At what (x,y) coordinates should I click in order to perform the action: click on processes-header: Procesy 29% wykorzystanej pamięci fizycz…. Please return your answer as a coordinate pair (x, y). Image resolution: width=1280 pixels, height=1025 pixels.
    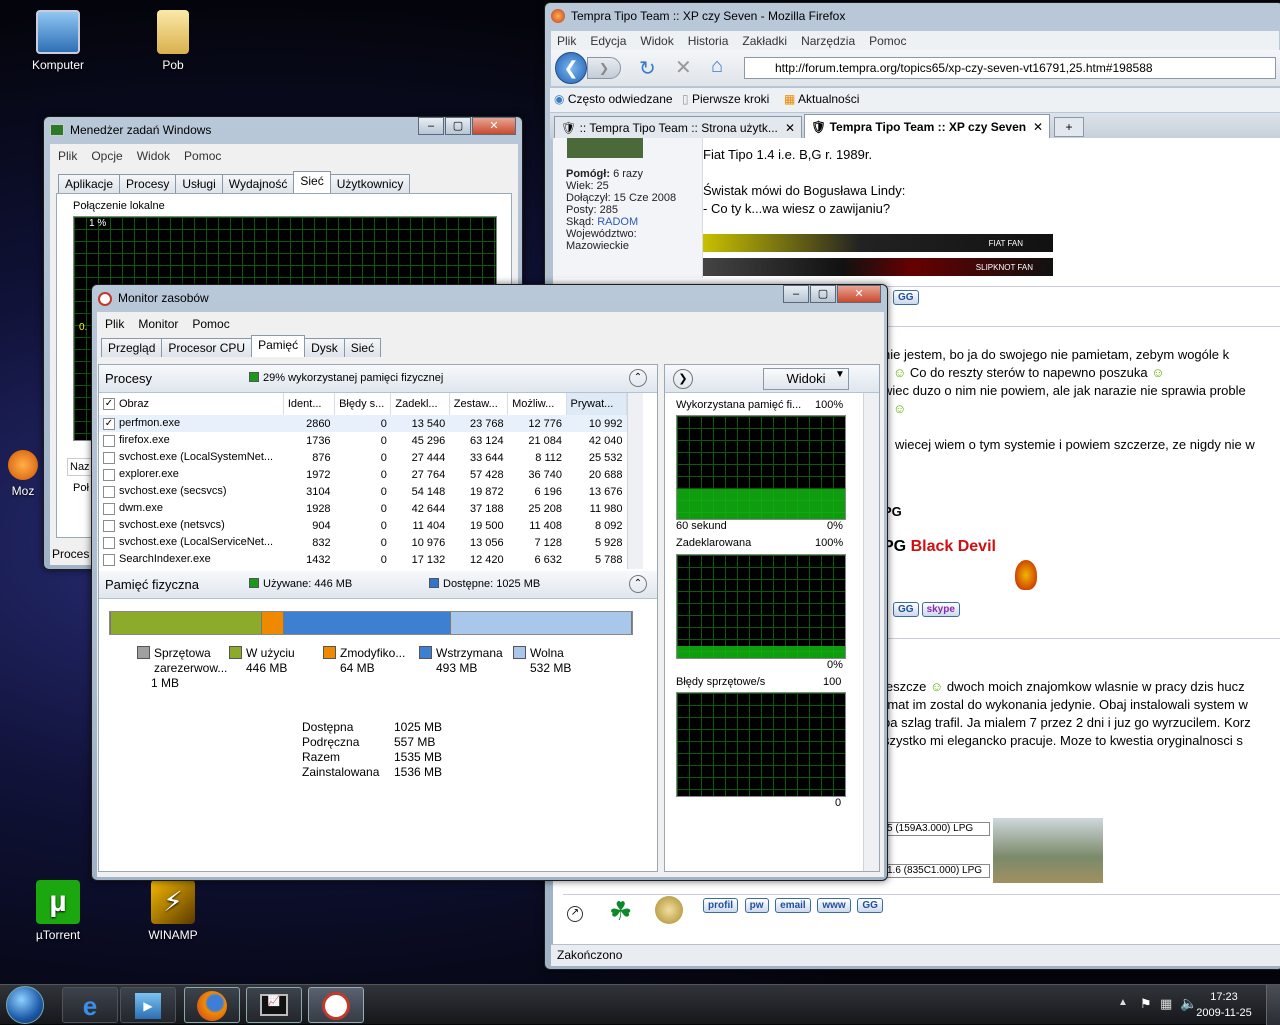
    Looking at the image, I should click on (378, 379).